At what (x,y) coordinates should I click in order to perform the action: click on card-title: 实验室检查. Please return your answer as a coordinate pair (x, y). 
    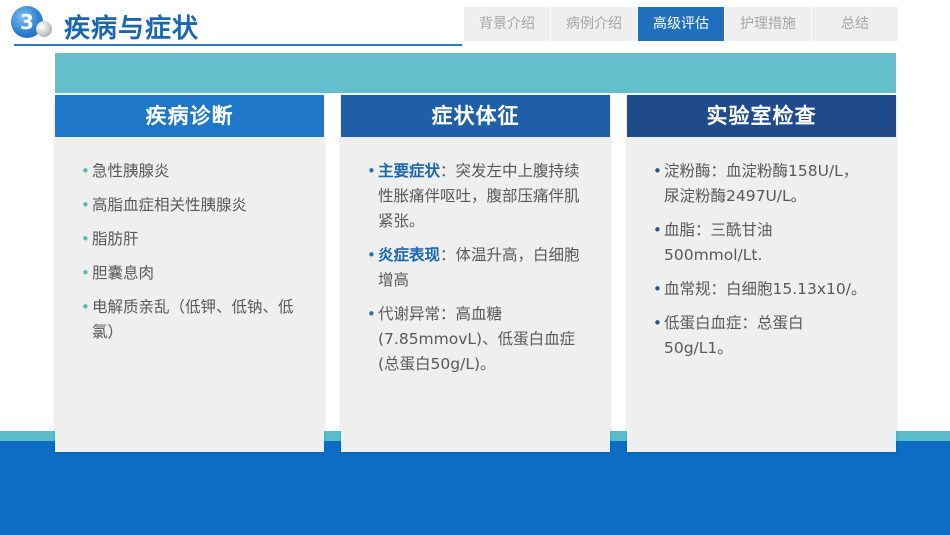
    Looking at the image, I should click on (761, 116).